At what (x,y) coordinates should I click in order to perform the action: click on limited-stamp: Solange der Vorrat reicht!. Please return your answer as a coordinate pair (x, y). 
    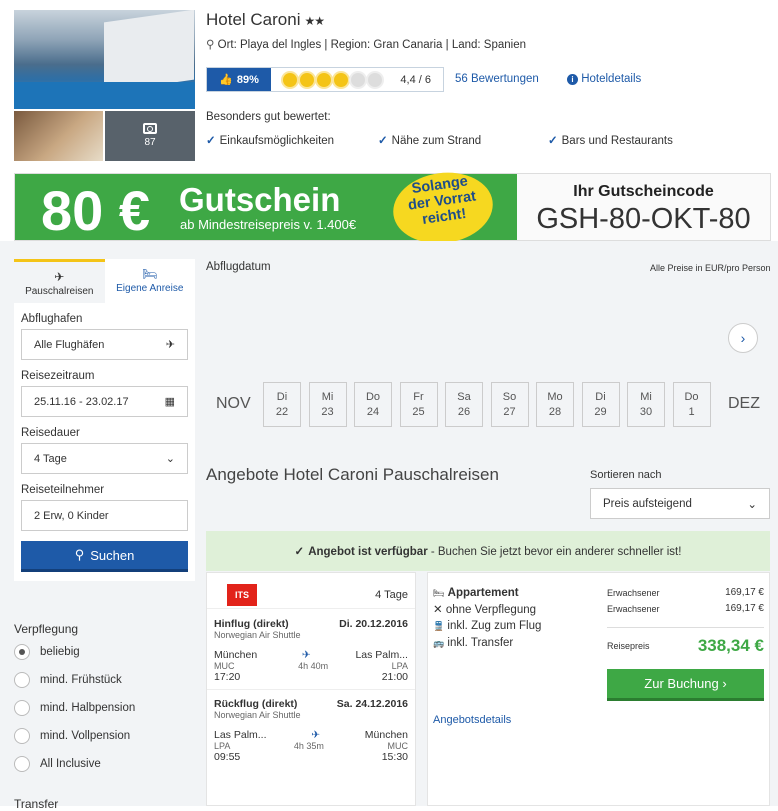
    Looking at the image, I should click on (443, 208).